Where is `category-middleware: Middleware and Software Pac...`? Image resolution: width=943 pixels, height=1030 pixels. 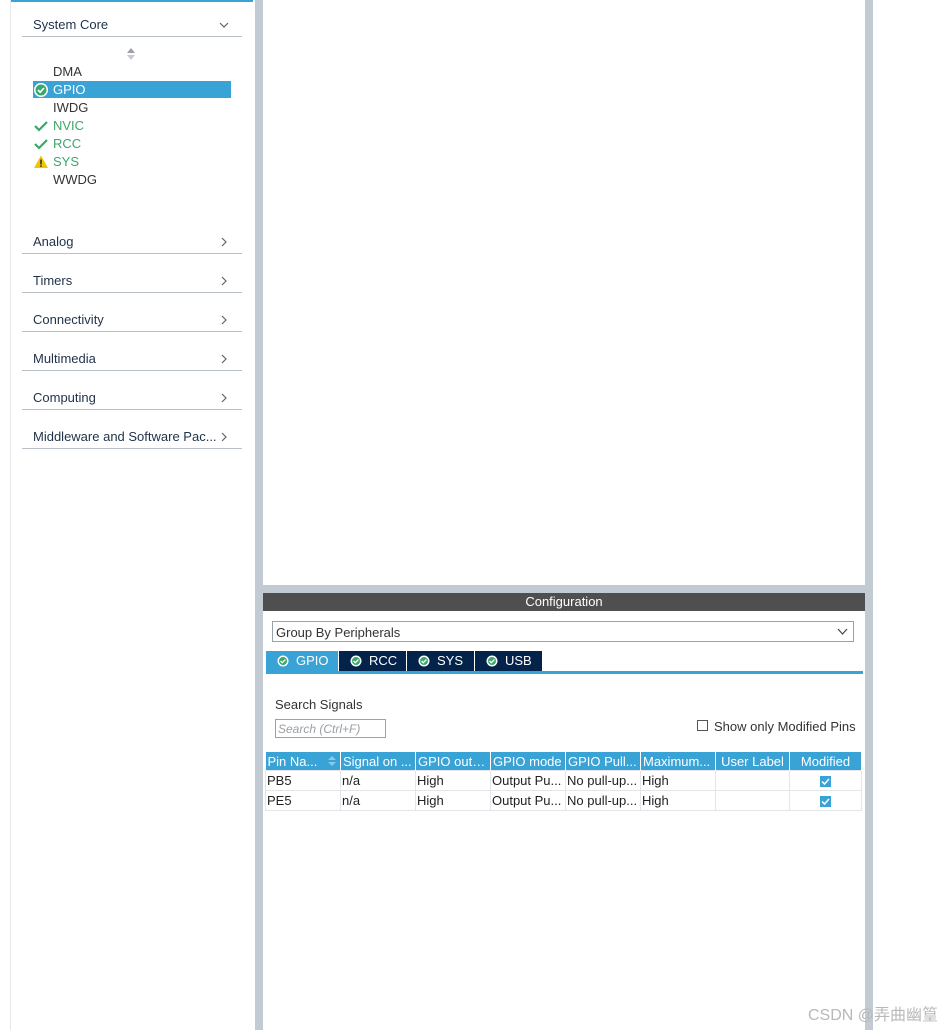 category-middleware: Middleware and Software Pac... is located at coordinates (132, 435).